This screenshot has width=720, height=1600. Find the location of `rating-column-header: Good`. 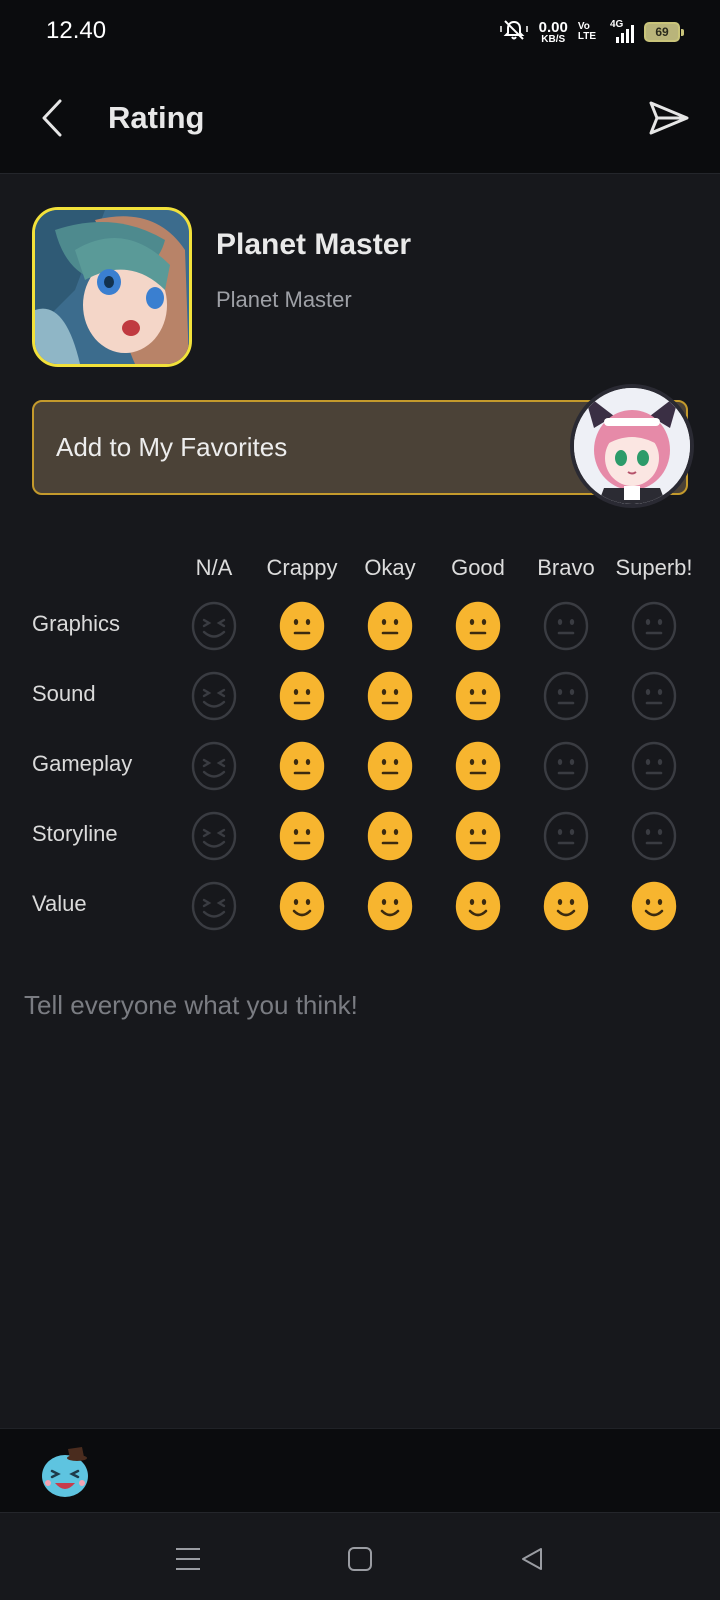

rating-column-header: Good is located at coordinates (478, 567).